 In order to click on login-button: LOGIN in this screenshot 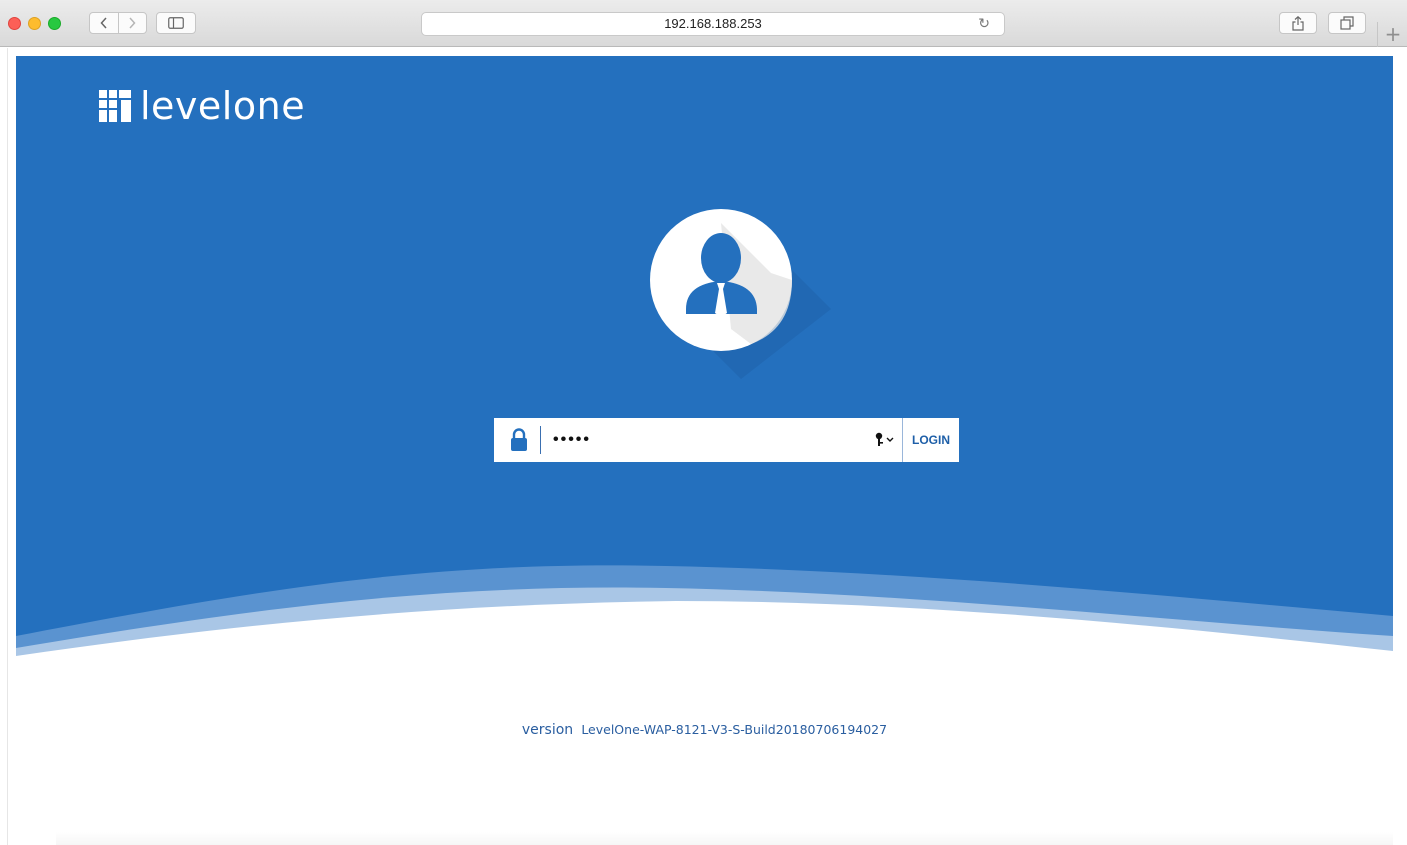, I will do `click(931, 440)`.